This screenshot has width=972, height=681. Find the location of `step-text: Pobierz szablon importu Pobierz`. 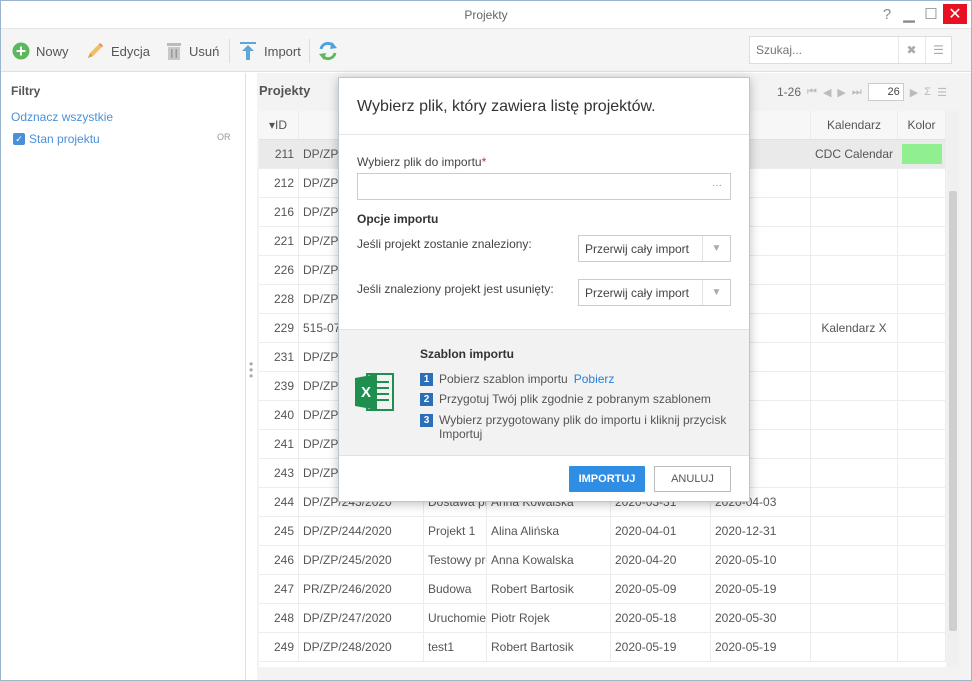

step-text: Pobierz szablon importu Pobierz is located at coordinates (526, 379).